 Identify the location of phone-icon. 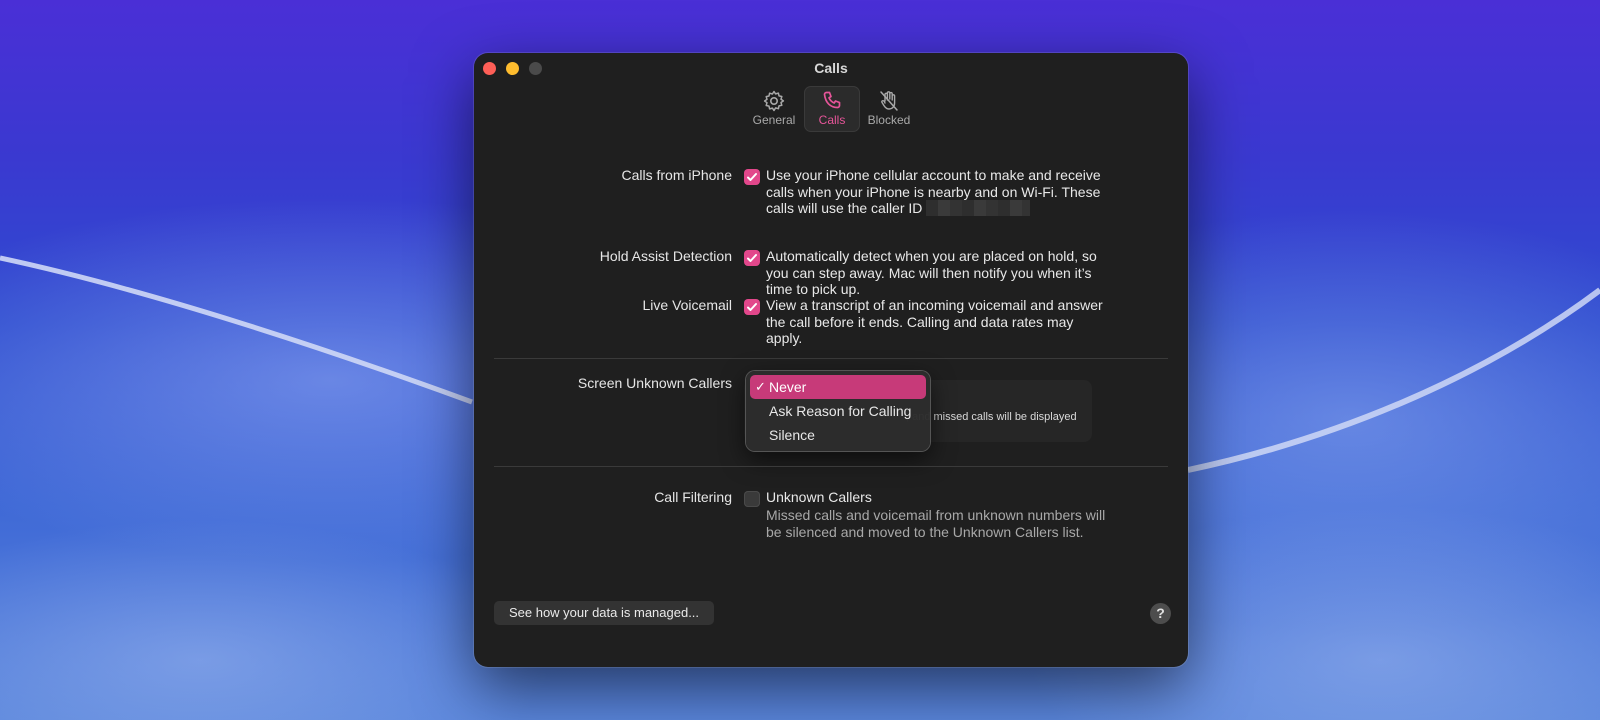
(832, 100).